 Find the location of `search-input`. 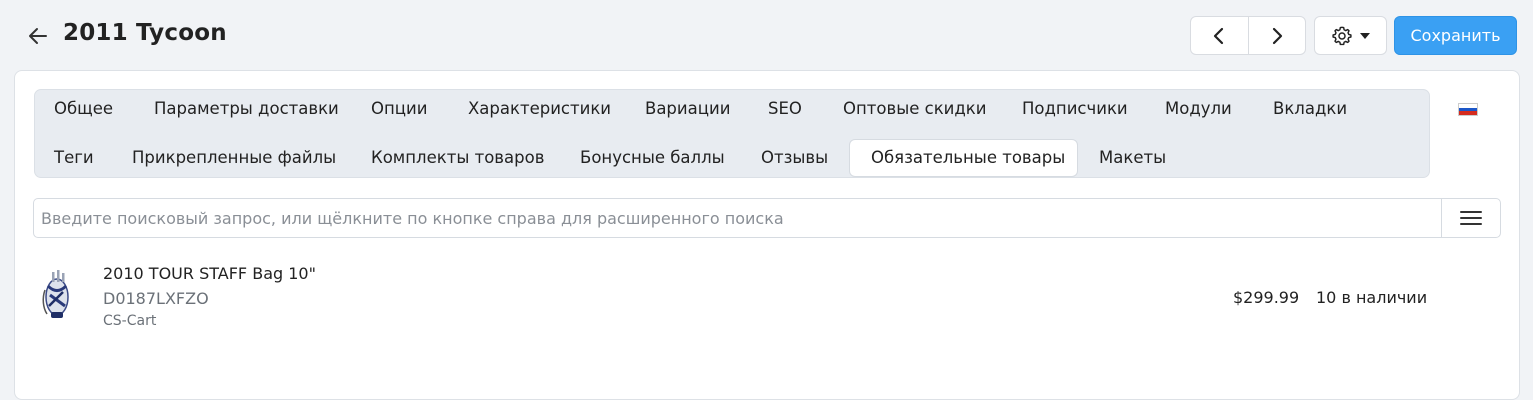

search-input is located at coordinates (738, 218).